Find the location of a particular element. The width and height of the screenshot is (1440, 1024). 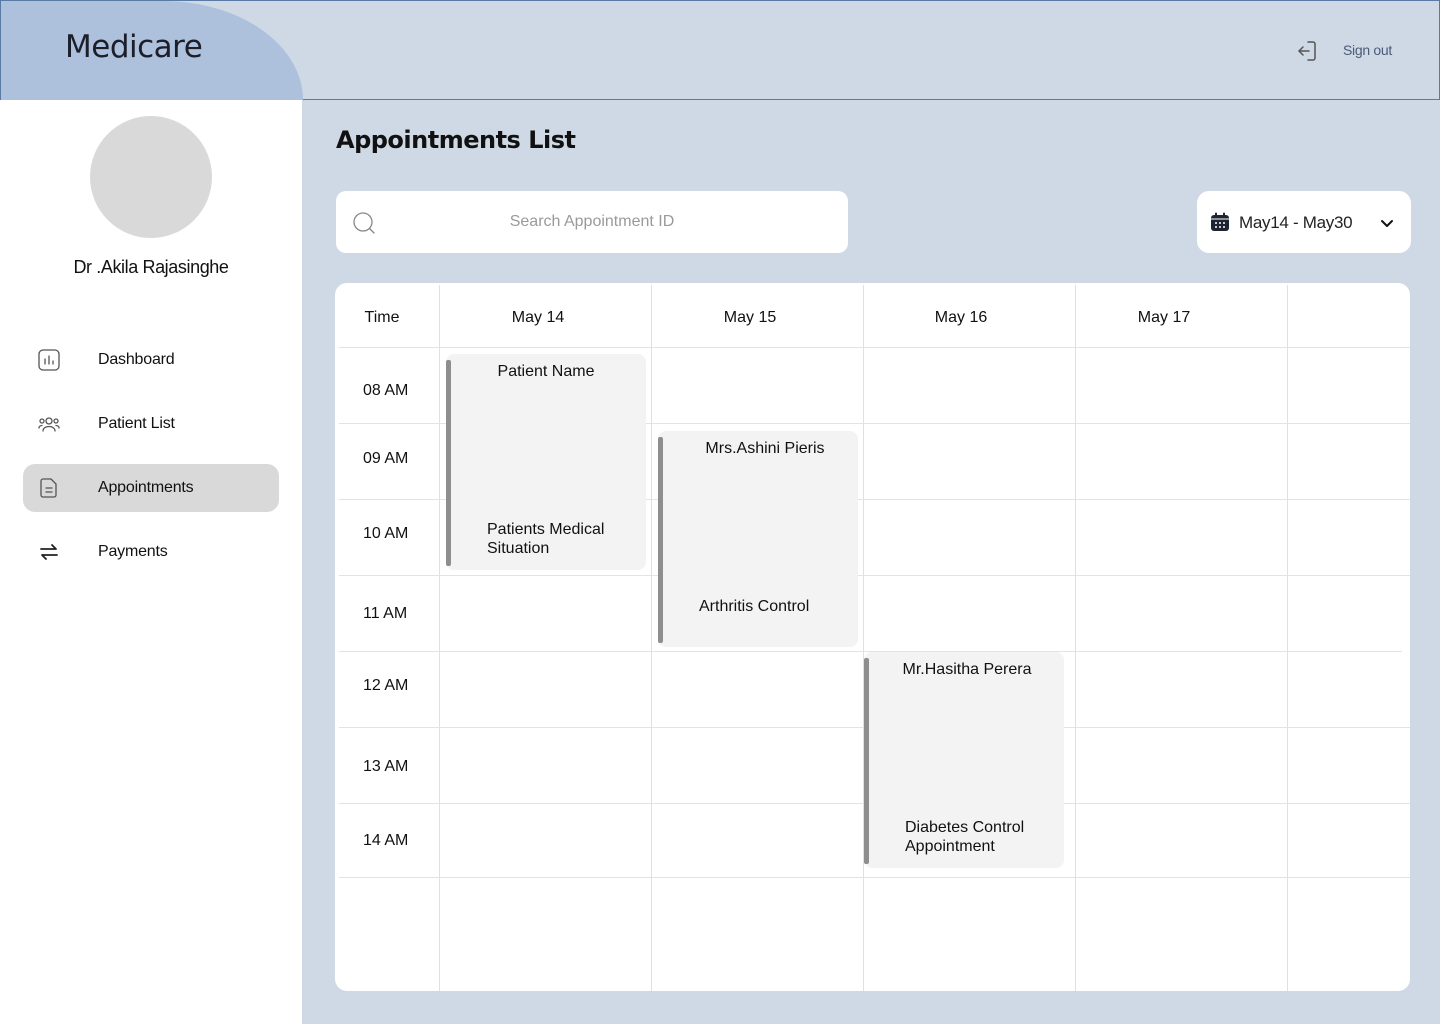

appointment-patient-name: Mrs.Ashini Pieris is located at coordinates (765, 448).